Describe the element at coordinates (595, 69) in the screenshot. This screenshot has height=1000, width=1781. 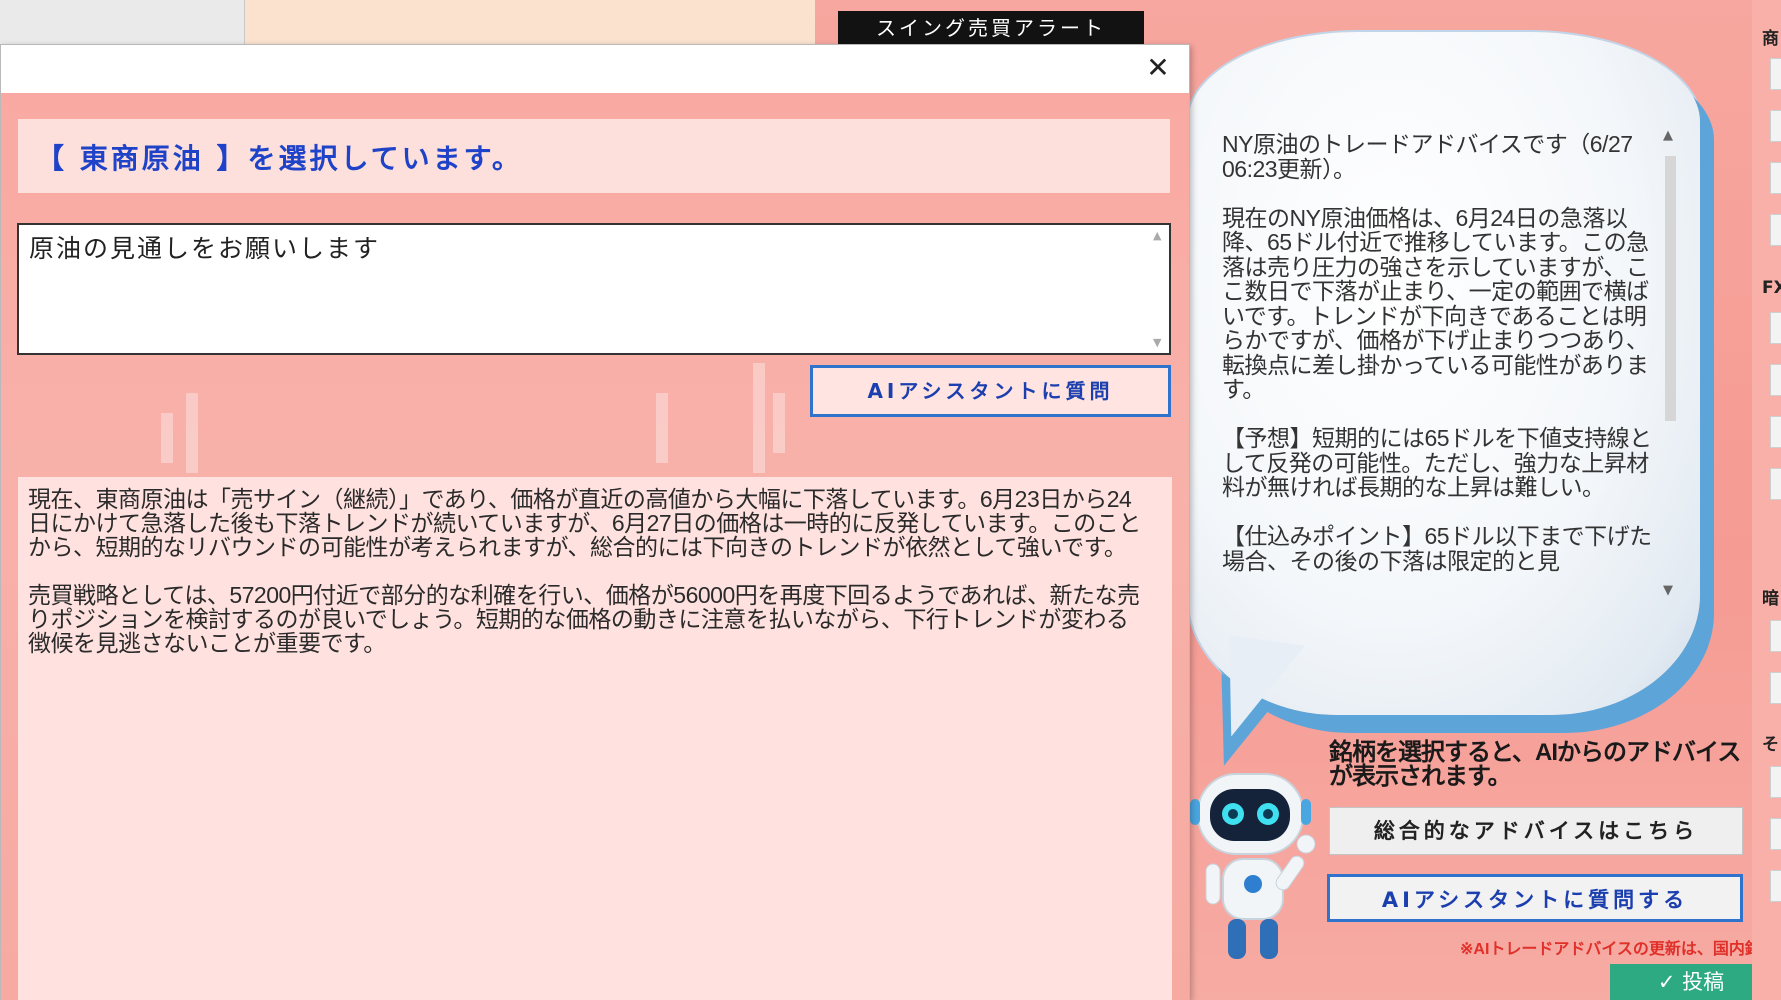
I see `dialog-titlebar: ✕` at that location.